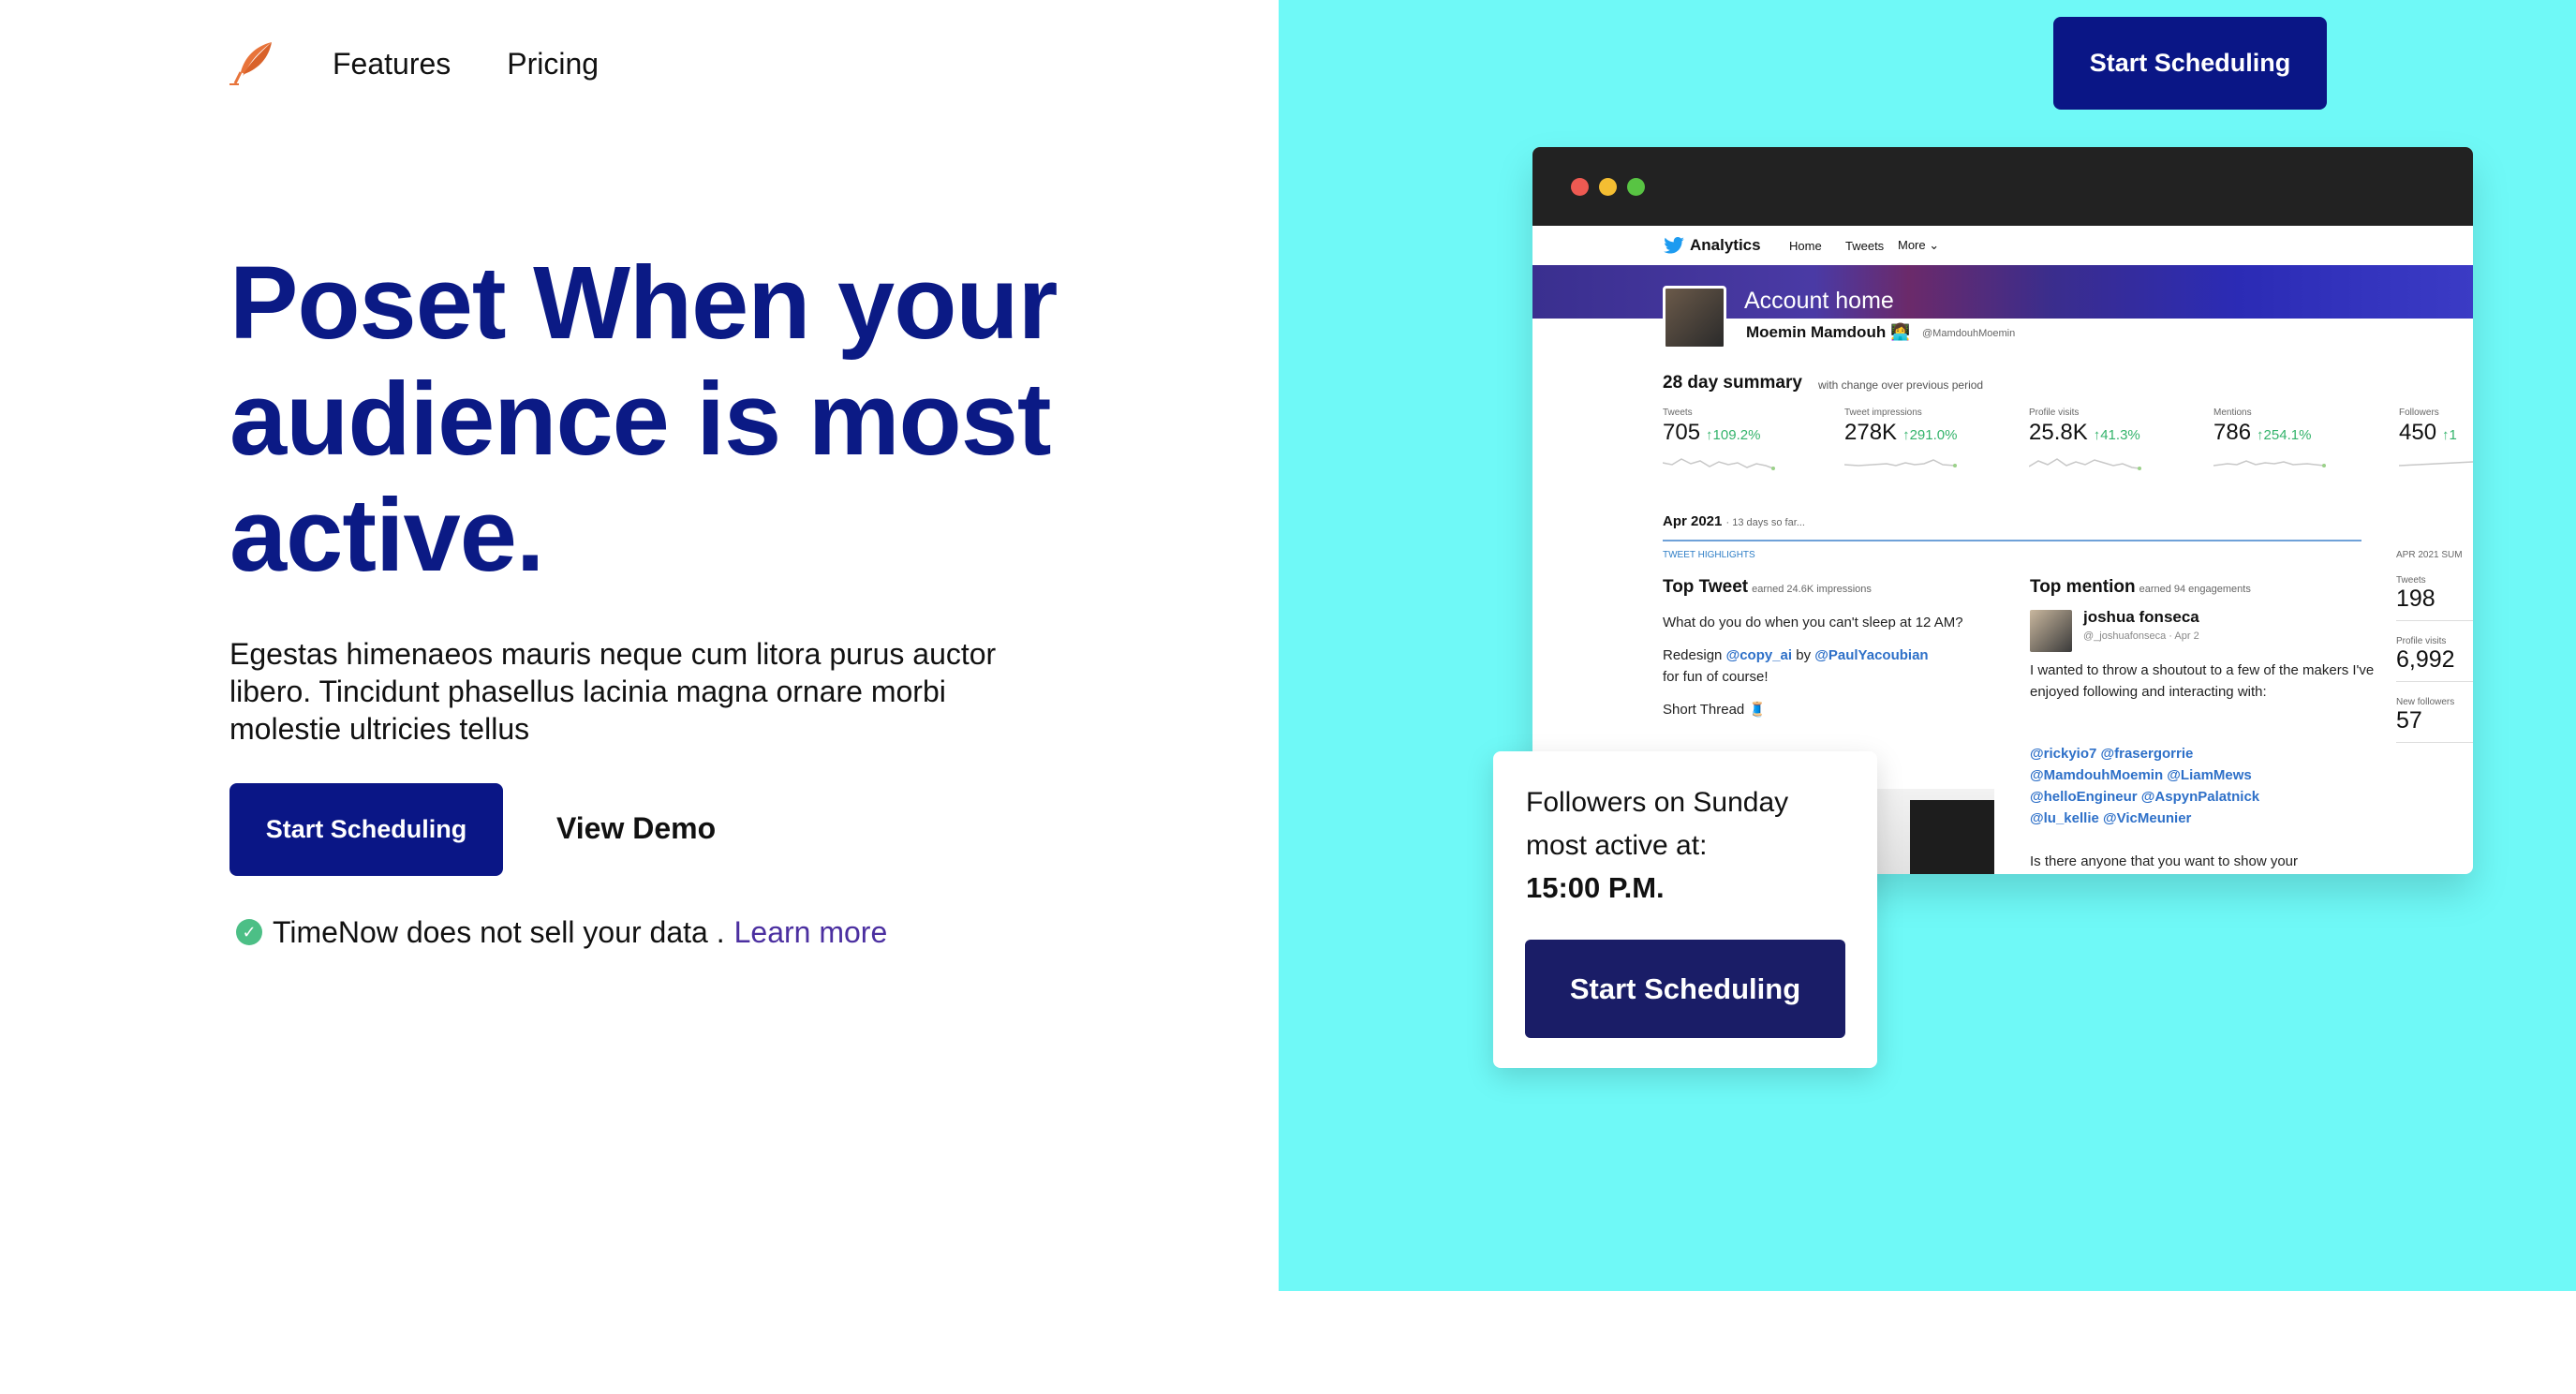 This screenshot has width=2576, height=1394. I want to click on top-mention-heading: Top mention earned 94 engagements, so click(2141, 587).